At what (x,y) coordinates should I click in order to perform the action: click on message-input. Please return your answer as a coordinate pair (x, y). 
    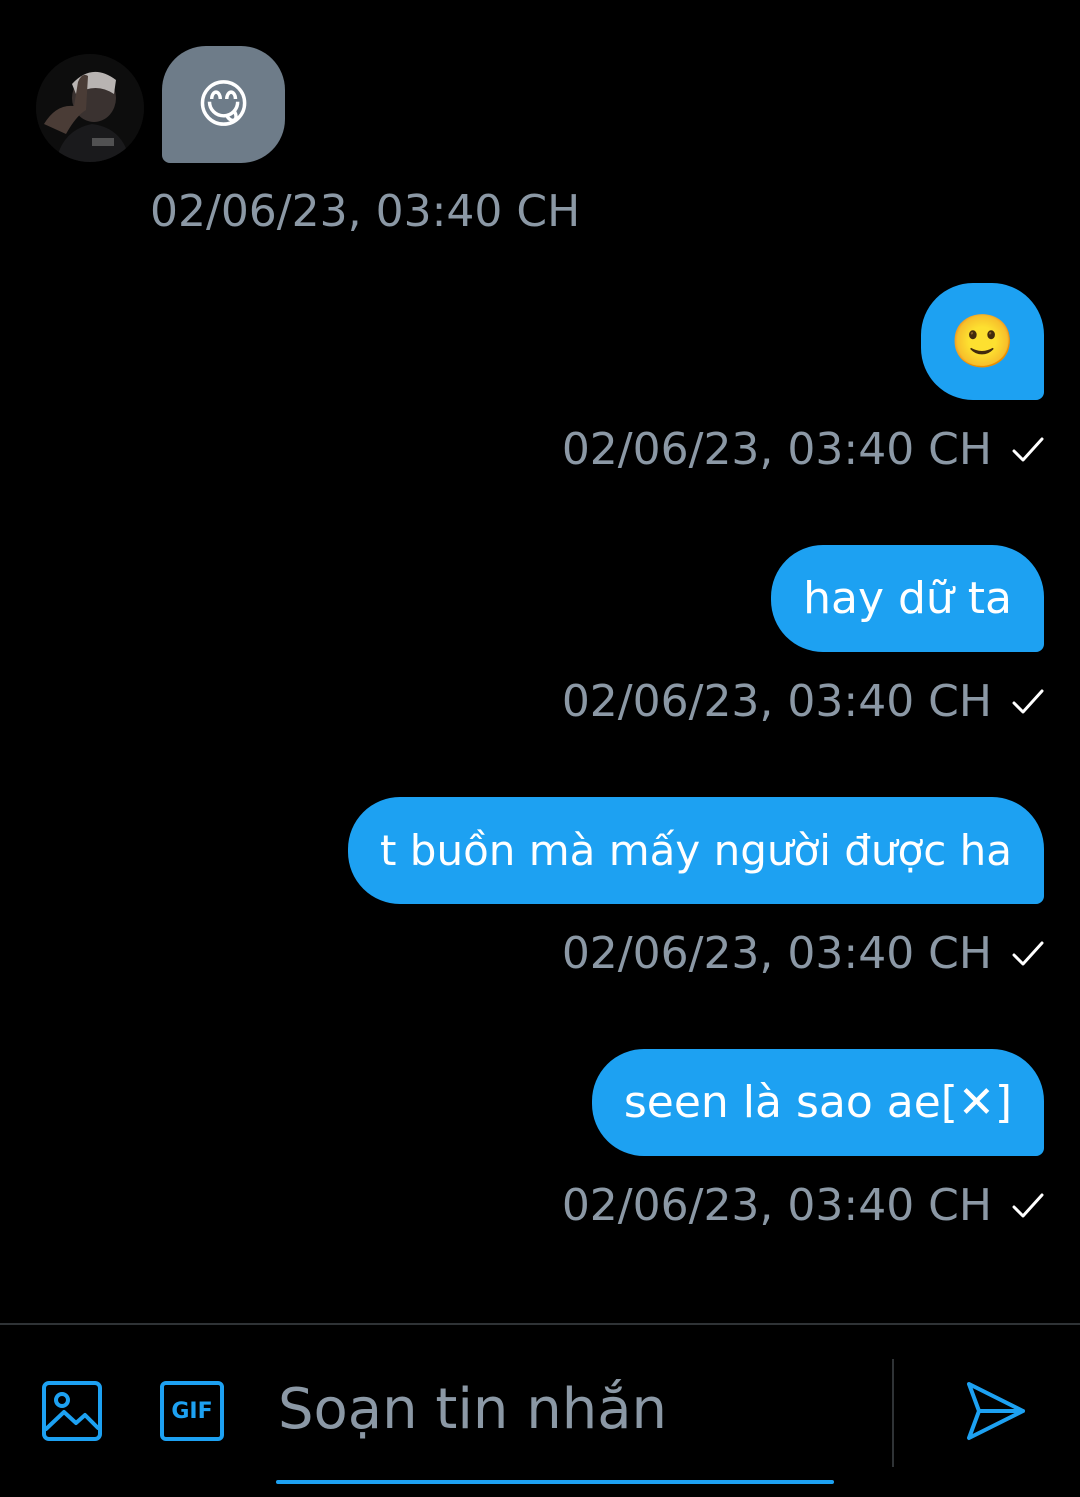
    Looking at the image, I should click on (556, 1409).